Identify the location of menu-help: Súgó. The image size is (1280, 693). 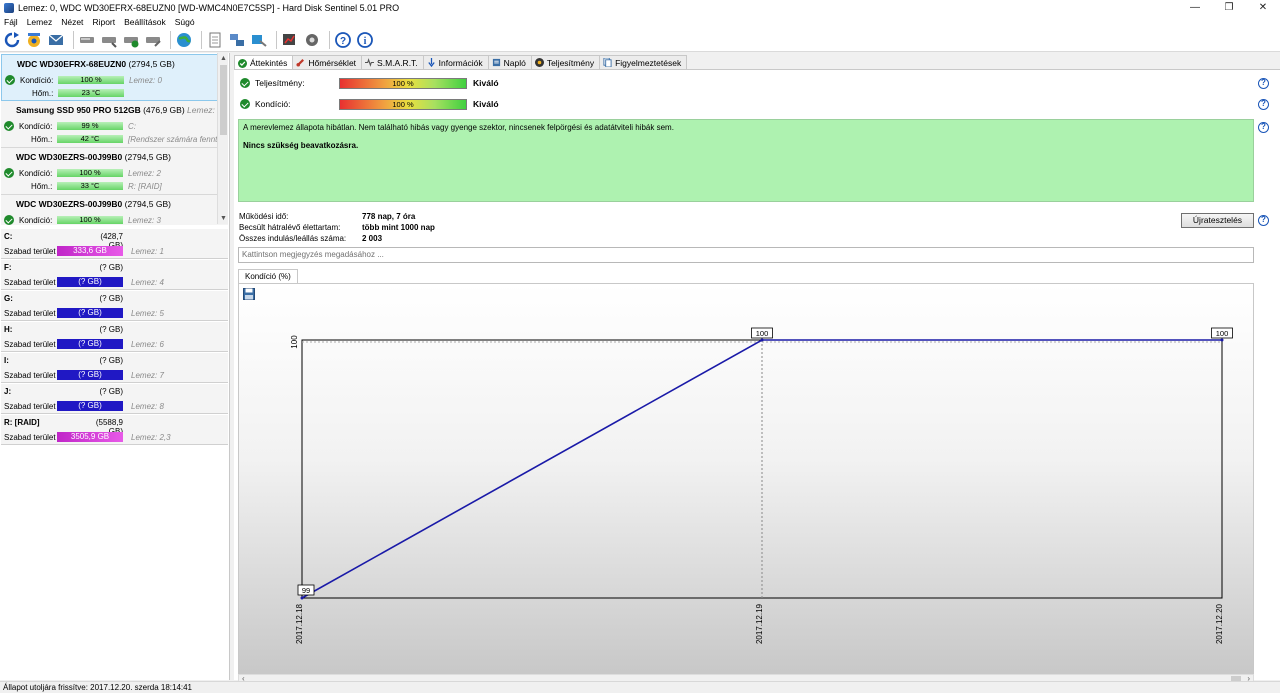
(185, 22).